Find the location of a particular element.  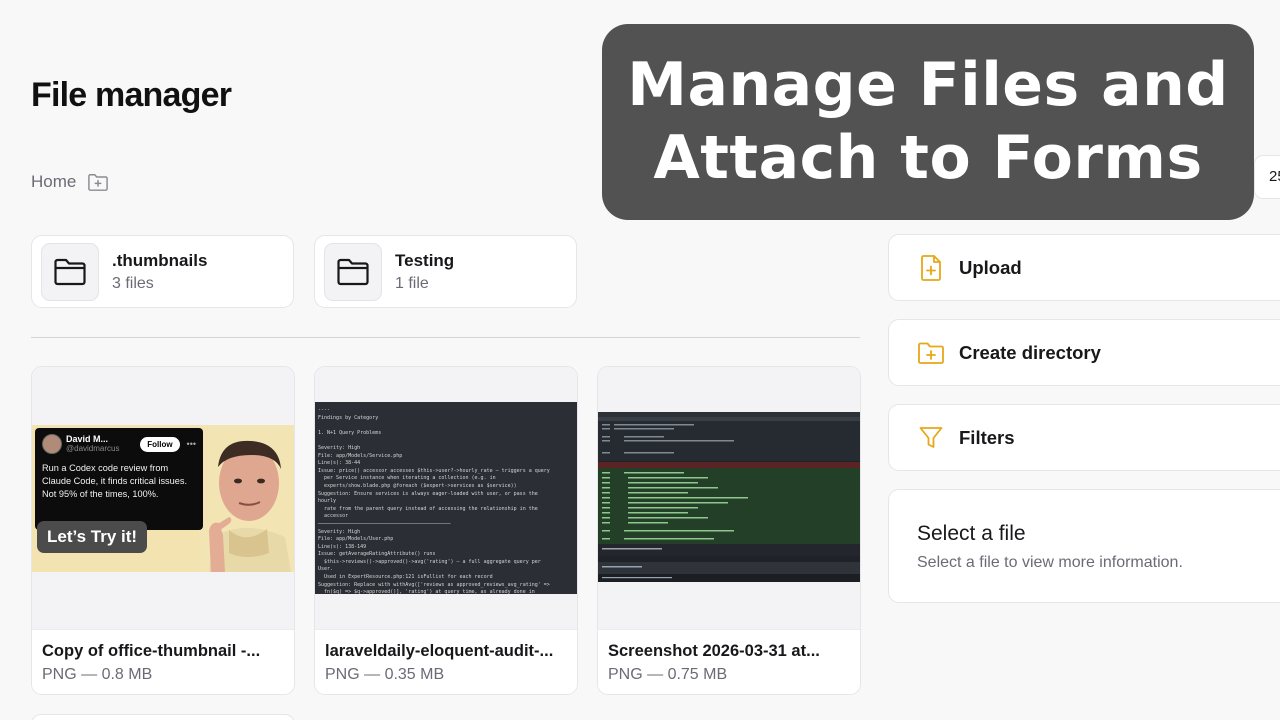

folder-name: .thumbnails is located at coordinates (160, 260).